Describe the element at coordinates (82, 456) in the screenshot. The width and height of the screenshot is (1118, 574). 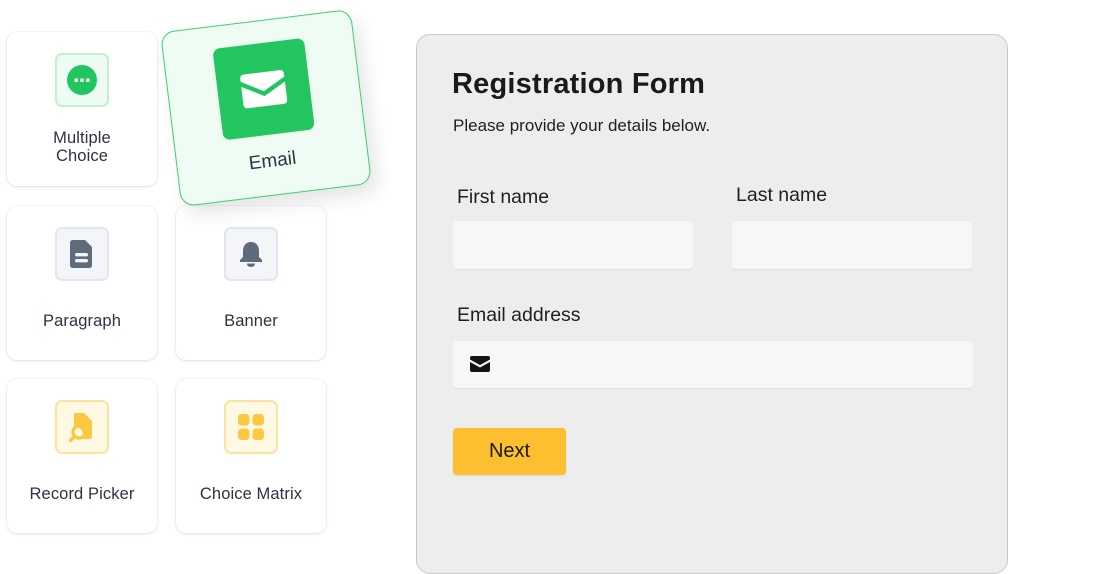
I see `palette-item-record-picker: Record Picker` at that location.